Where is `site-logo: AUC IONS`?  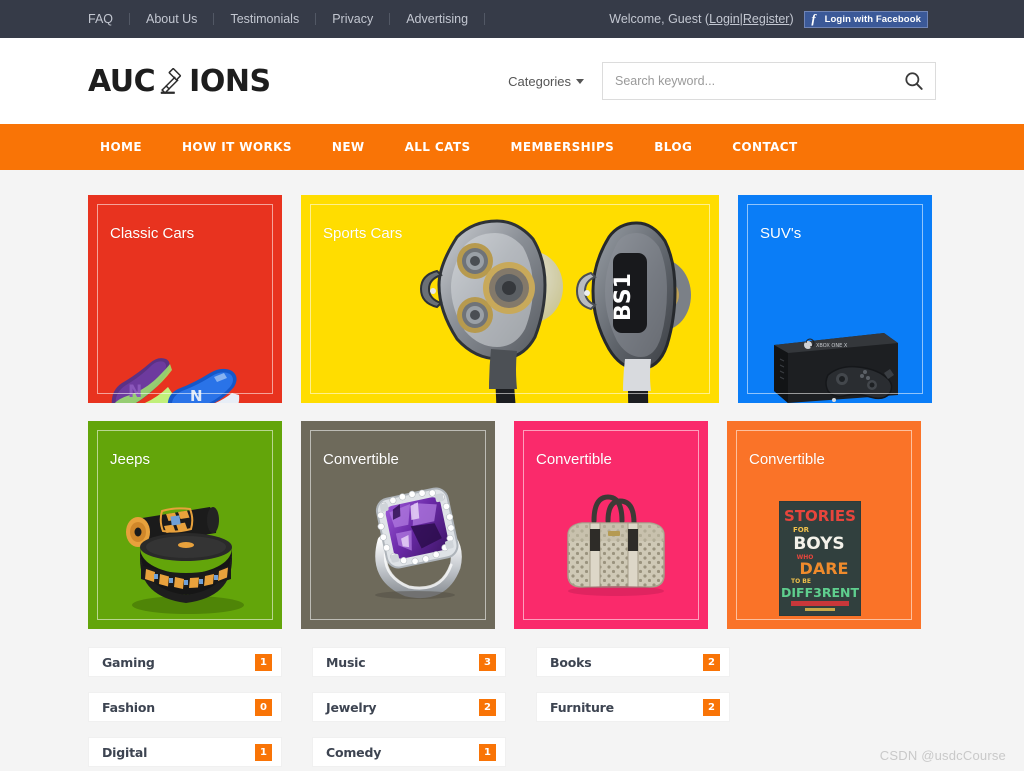
site-logo: AUC IONS is located at coordinates (179, 81).